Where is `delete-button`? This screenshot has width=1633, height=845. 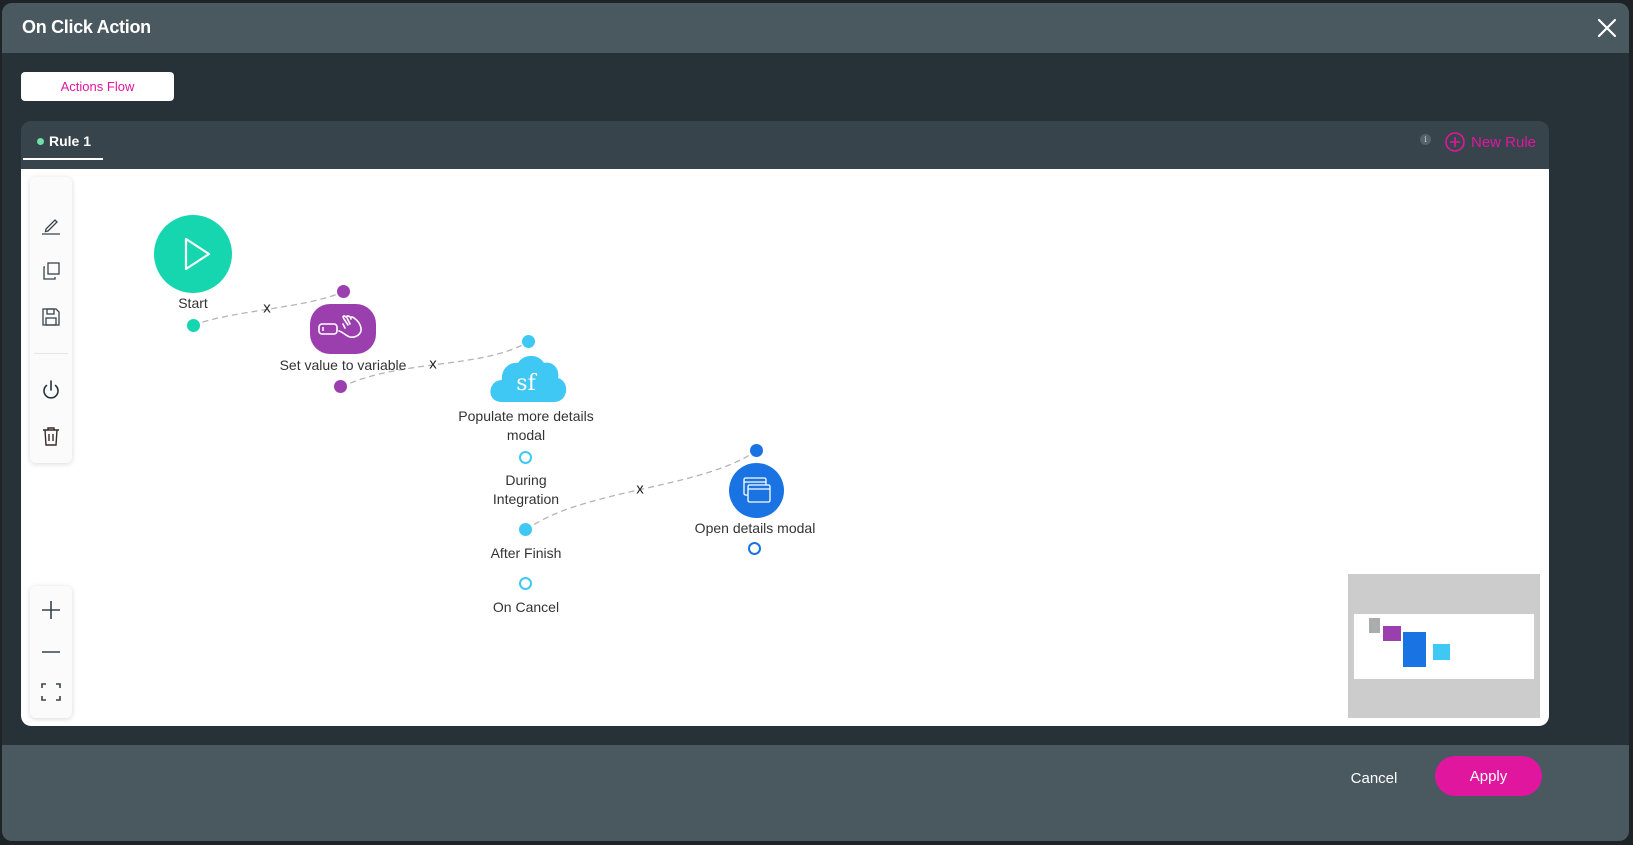 delete-button is located at coordinates (51, 436).